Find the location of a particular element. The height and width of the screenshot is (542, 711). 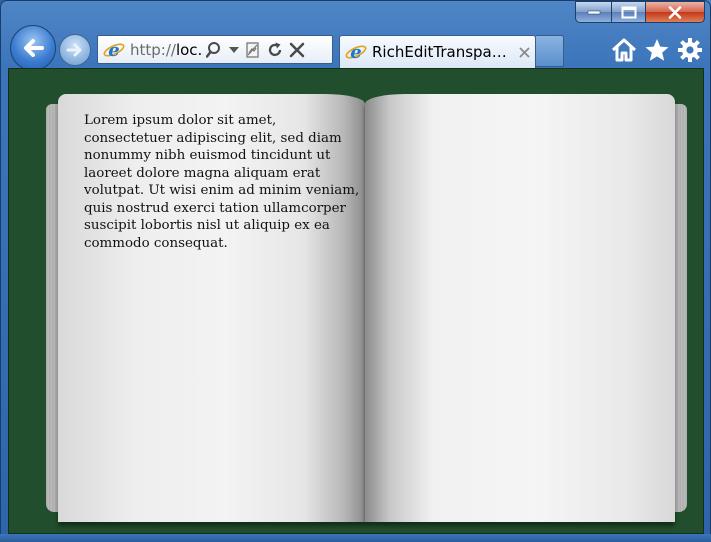

close-icon is located at coordinates (675, 12).